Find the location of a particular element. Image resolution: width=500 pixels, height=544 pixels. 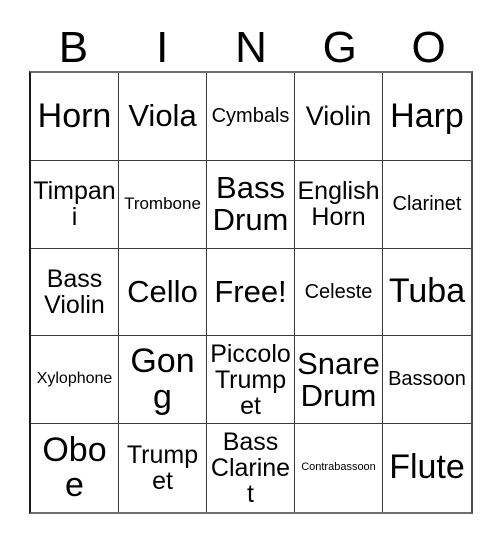

bingo-cell-label: Contrabassoon is located at coordinates (338, 467).